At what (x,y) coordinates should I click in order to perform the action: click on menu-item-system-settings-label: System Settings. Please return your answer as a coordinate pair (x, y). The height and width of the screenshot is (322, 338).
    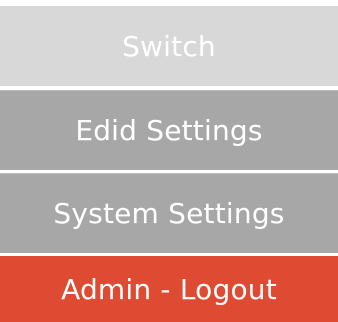
    Looking at the image, I should click on (169, 213).